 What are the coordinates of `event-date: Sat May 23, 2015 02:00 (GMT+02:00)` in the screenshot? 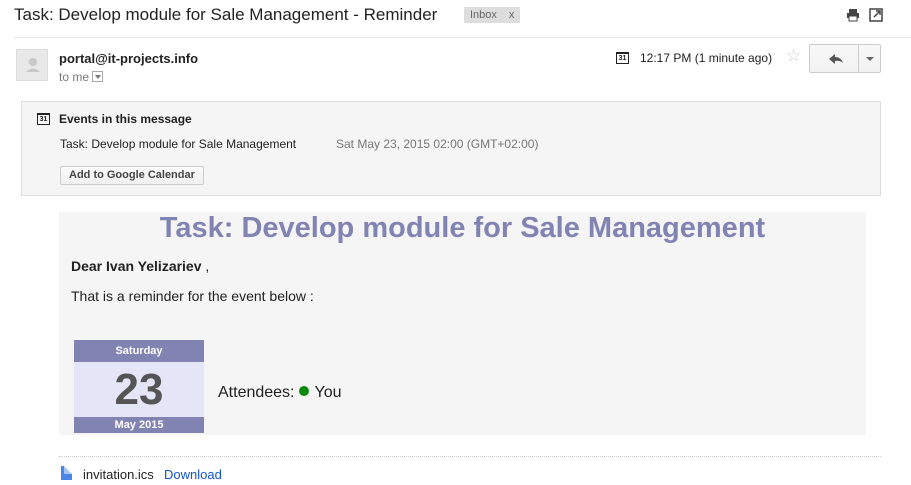 It's located at (437, 144).